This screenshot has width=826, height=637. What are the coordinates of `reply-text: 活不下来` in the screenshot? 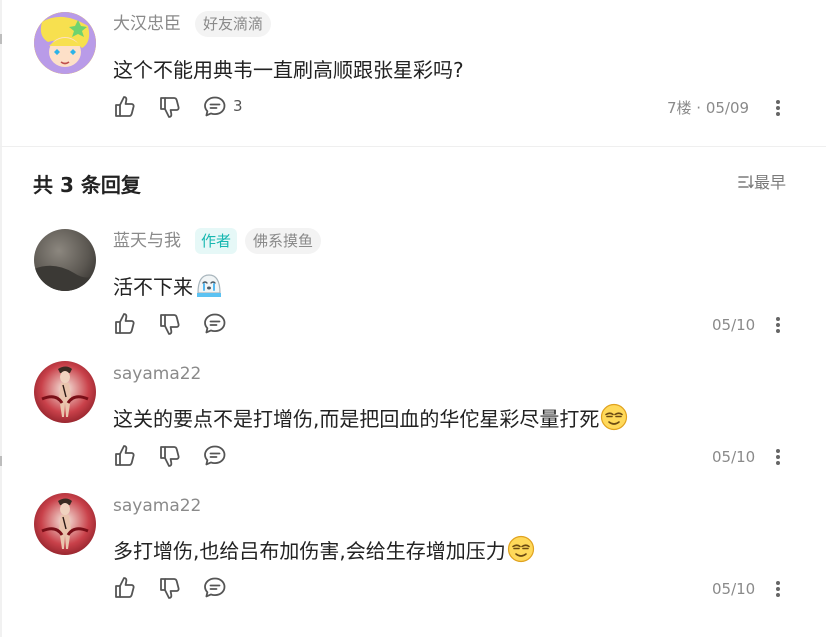 It's located at (153, 287).